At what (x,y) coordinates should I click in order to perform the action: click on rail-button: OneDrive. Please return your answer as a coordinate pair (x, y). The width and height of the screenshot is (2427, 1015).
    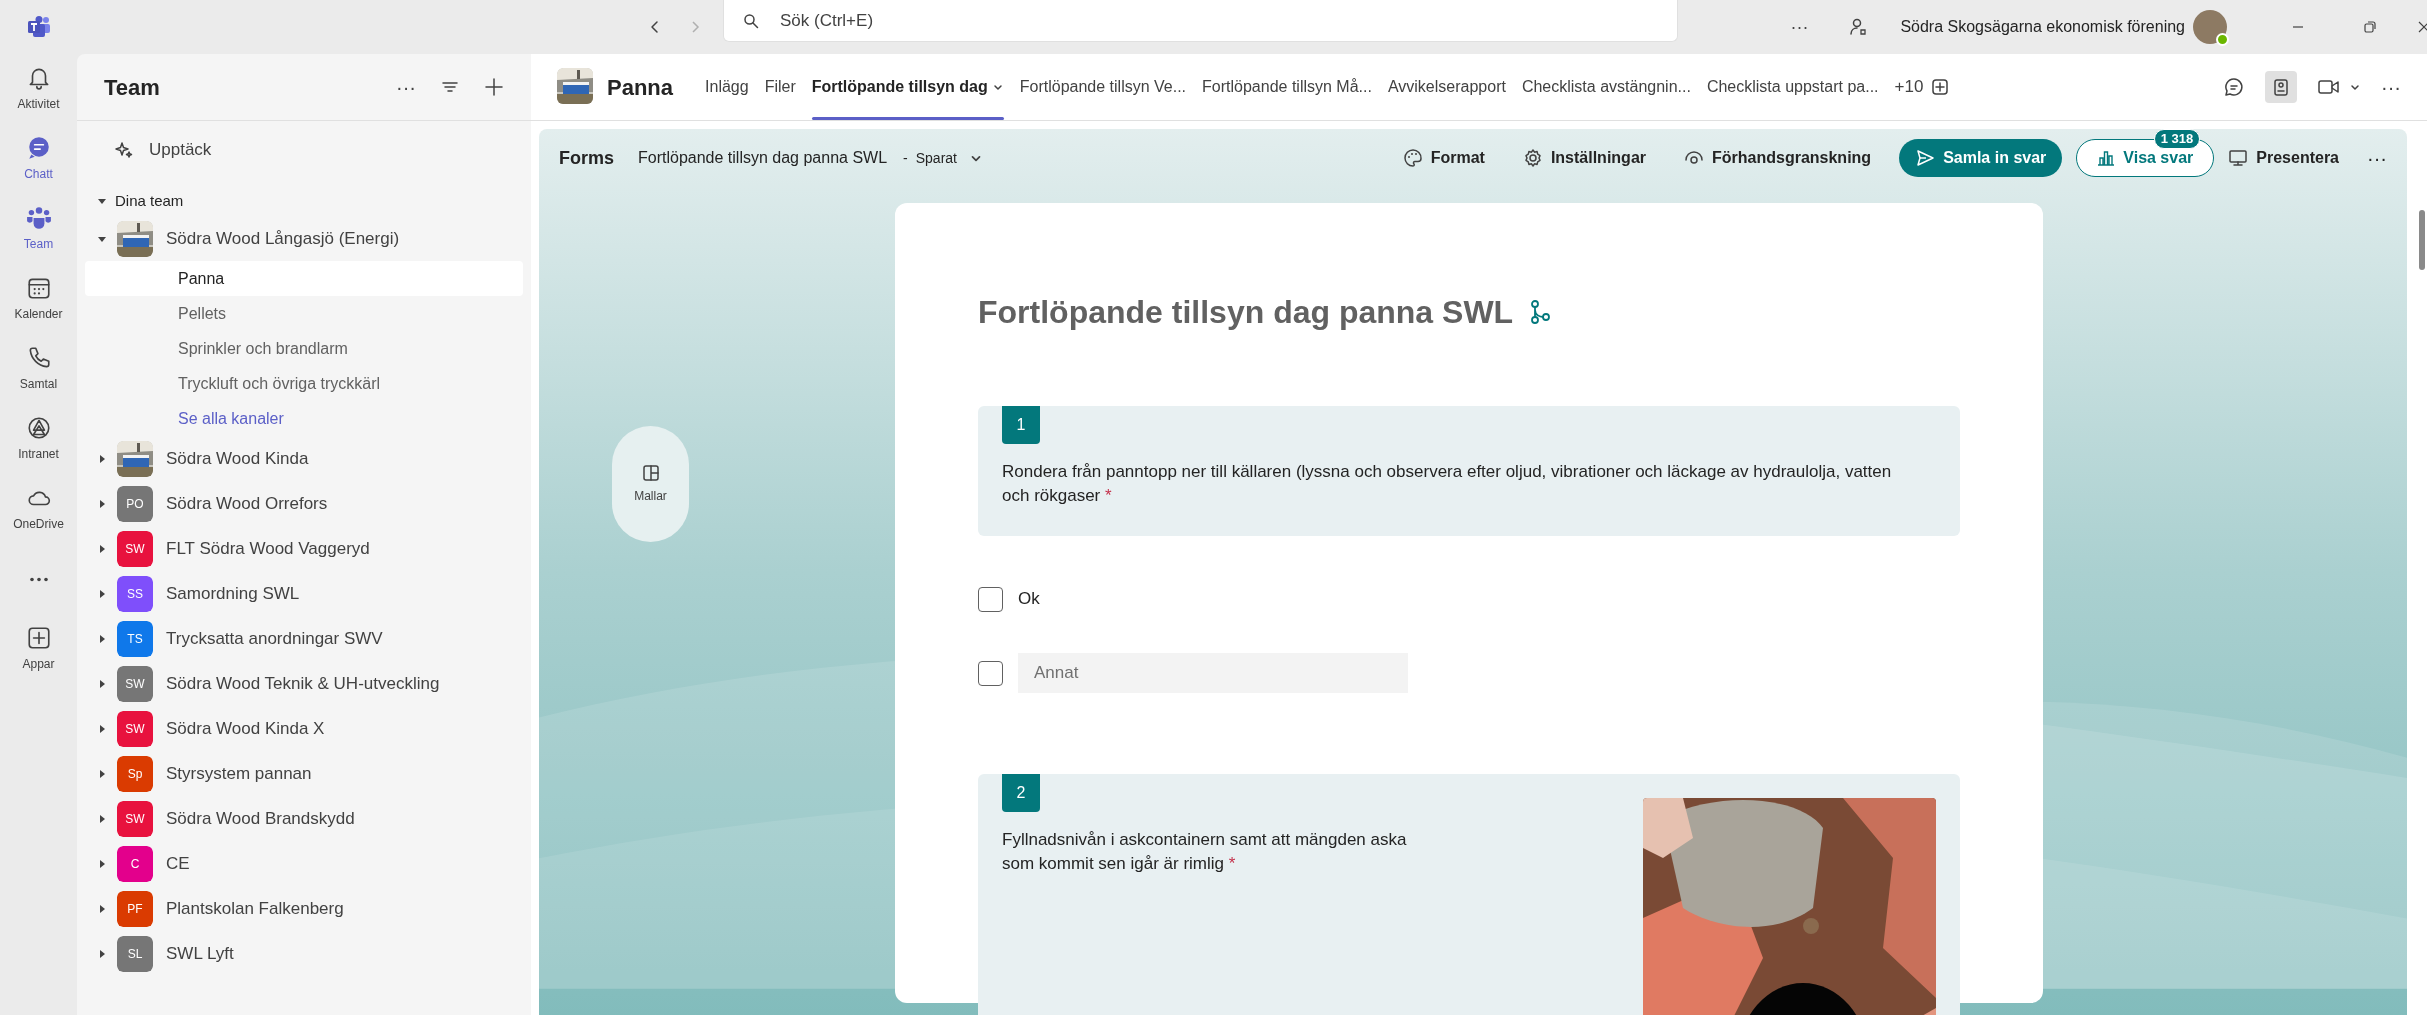
    Looking at the image, I should click on (38, 509).